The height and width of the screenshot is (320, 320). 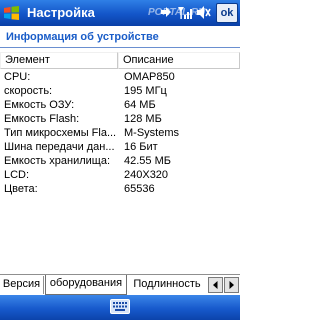 I want to click on menu-bar, so click(x=120, y=307).